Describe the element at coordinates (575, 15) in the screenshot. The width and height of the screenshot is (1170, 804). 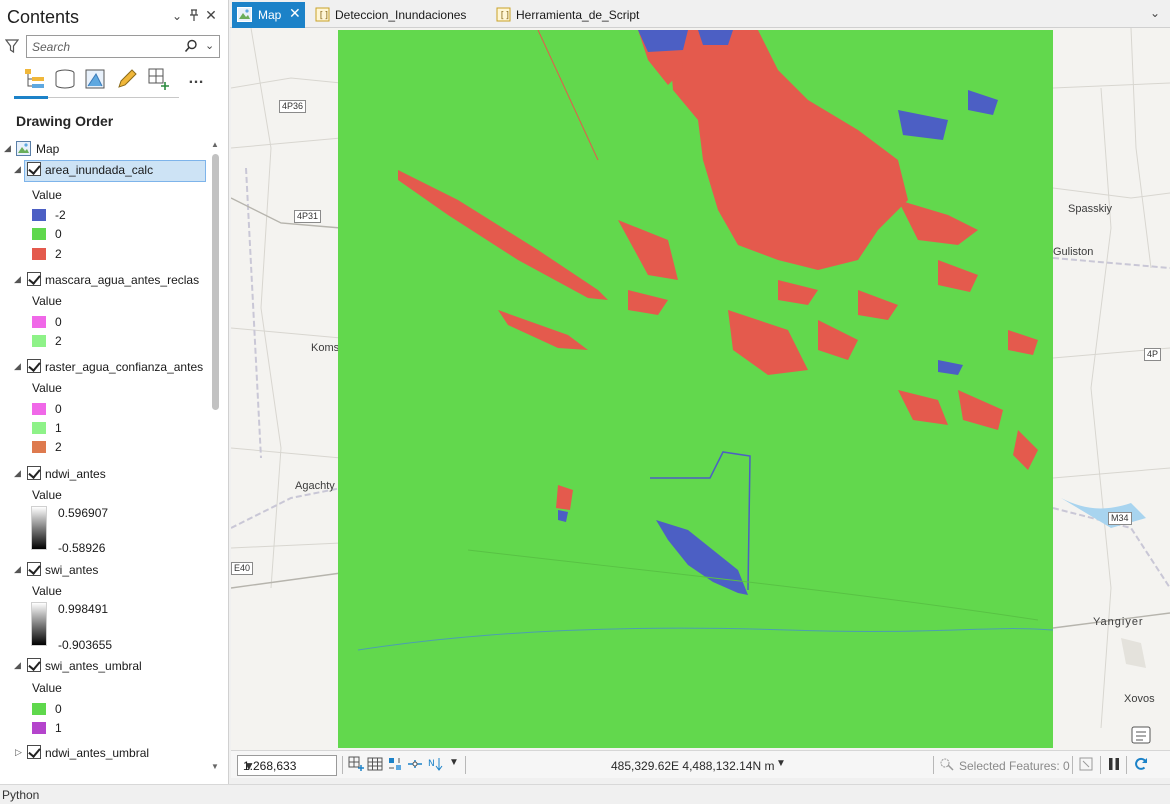
I see `tab-herramienta-de-script: [] Herramienta_de_Script` at that location.